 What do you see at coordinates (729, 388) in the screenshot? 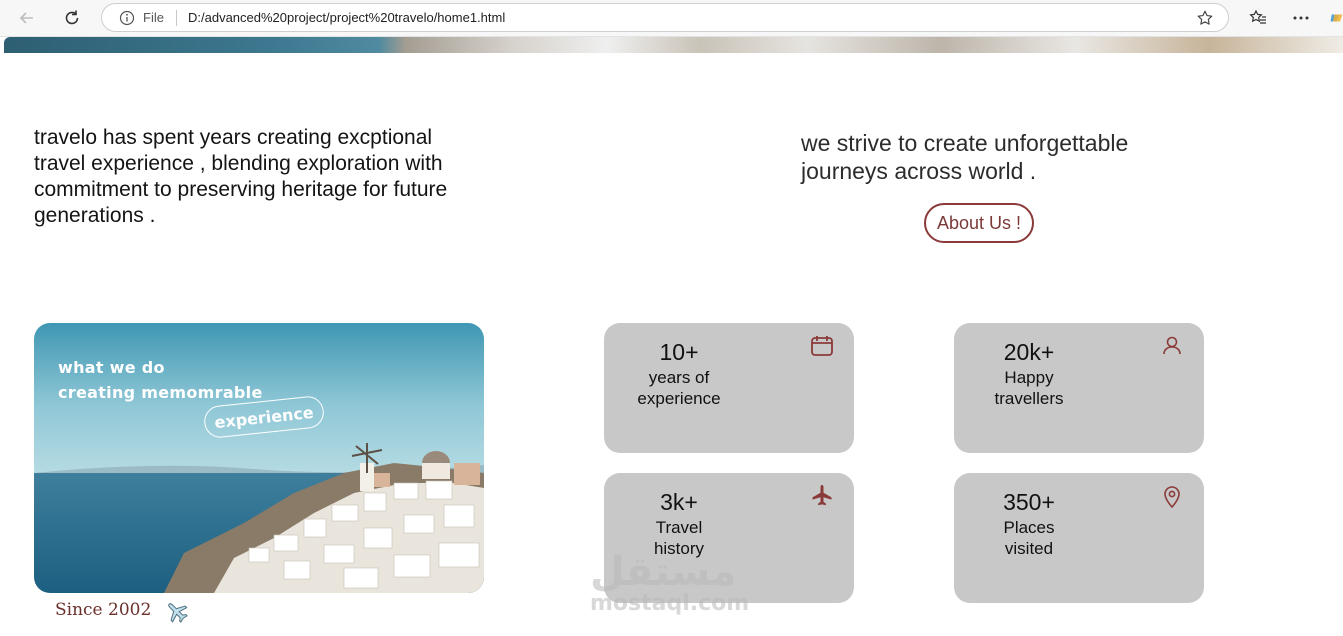
I see `stat-card-years: 10+ years of experience` at bounding box center [729, 388].